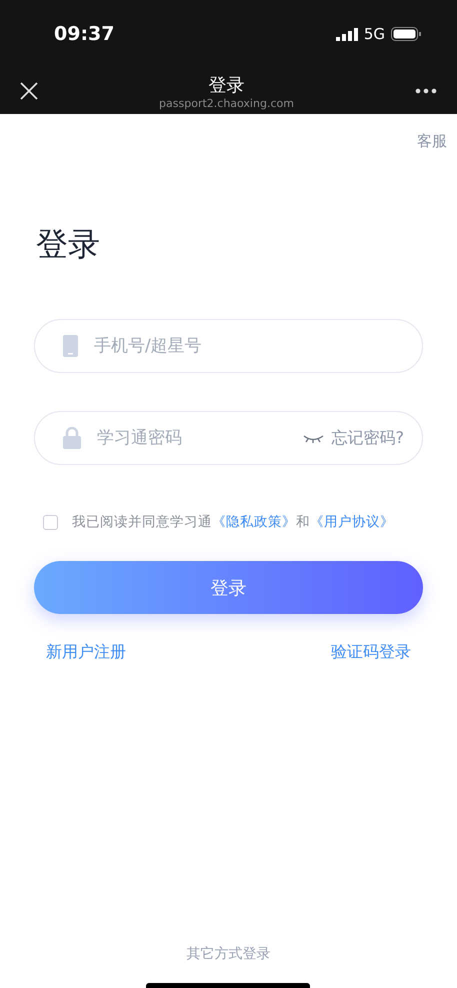  What do you see at coordinates (374, 34) in the screenshot?
I see `network-label: 5G` at bounding box center [374, 34].